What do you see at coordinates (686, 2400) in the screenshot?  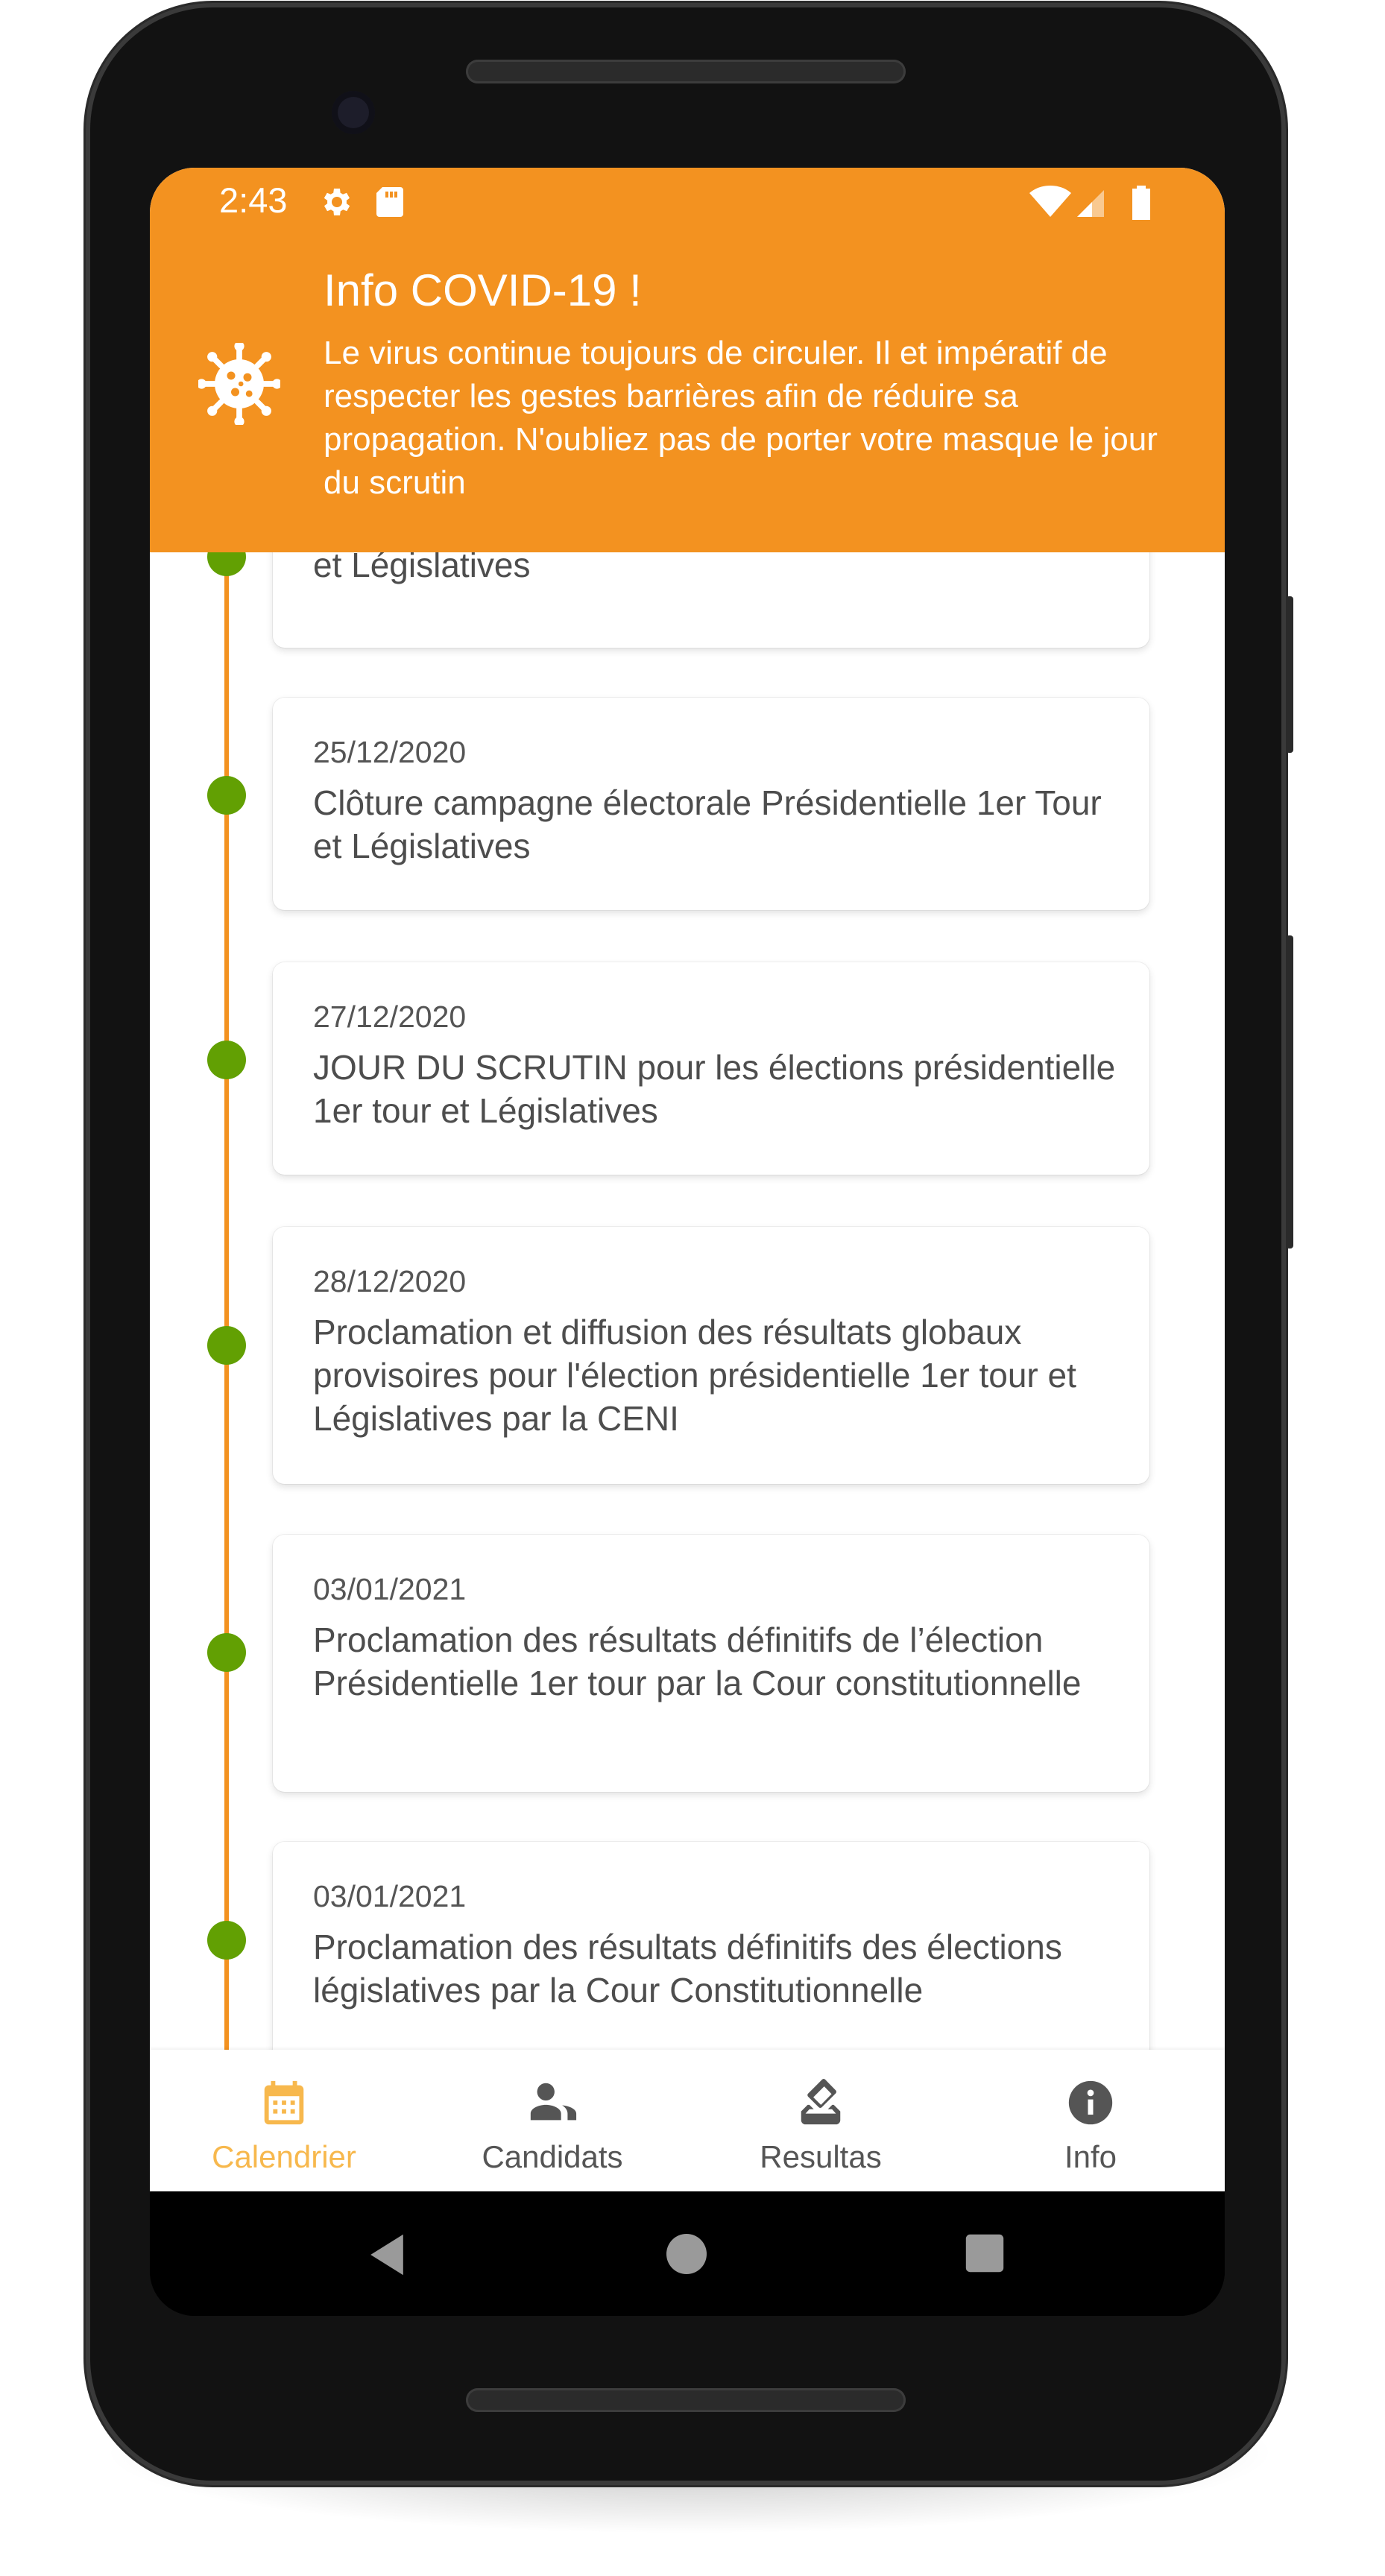 I see `bottom-speaker` at bounding box center [686, 2400].